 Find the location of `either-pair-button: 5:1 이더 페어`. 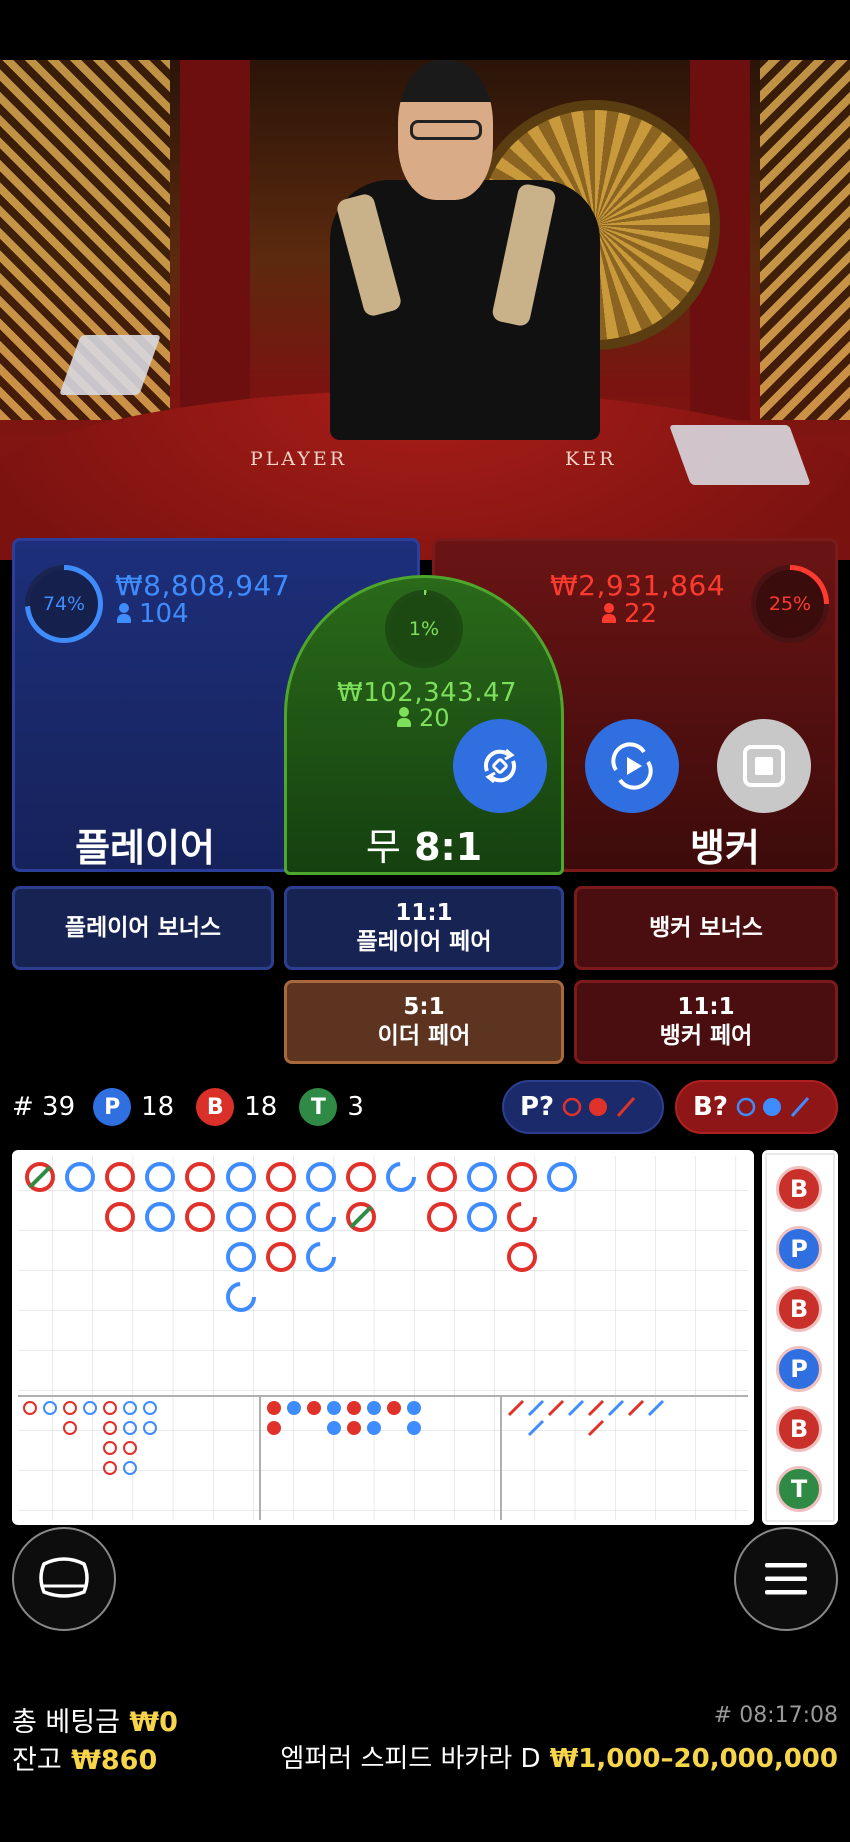

either-pair-button: 5:1 이더 페어 is located at coordinates (424, 1022).